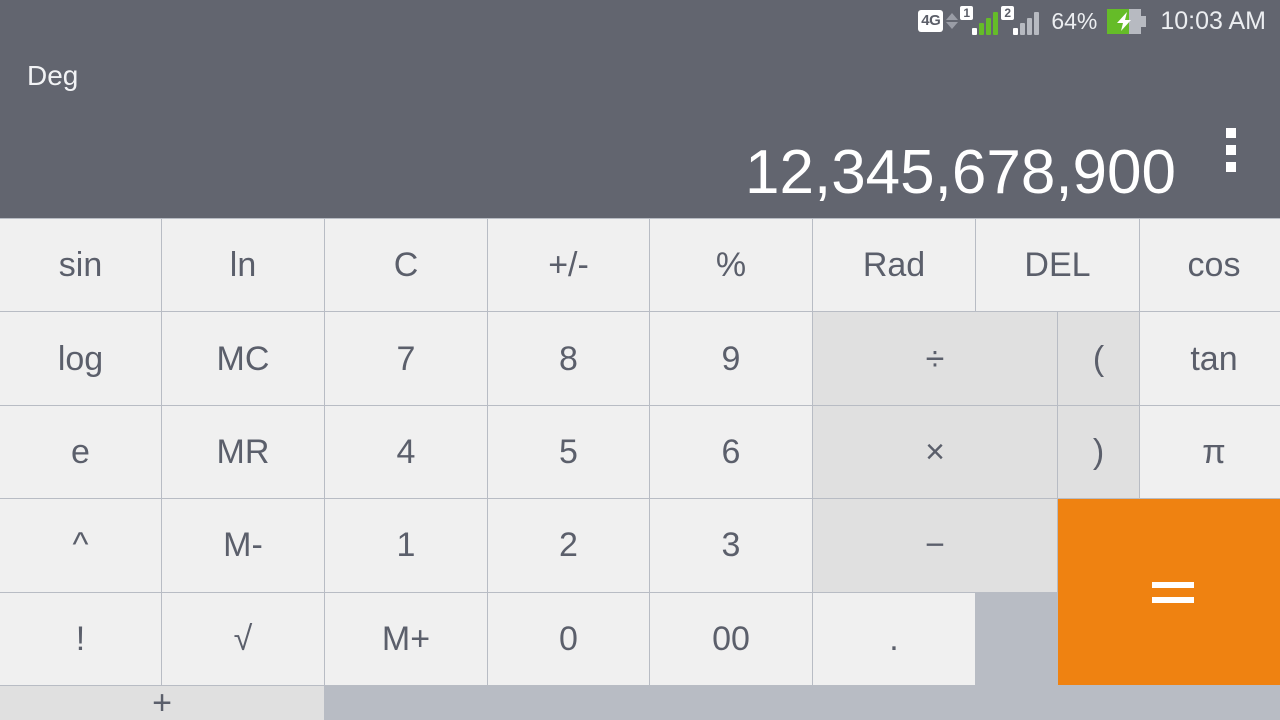  I want to click on key-memory-recall: MR, so click(243, 452).